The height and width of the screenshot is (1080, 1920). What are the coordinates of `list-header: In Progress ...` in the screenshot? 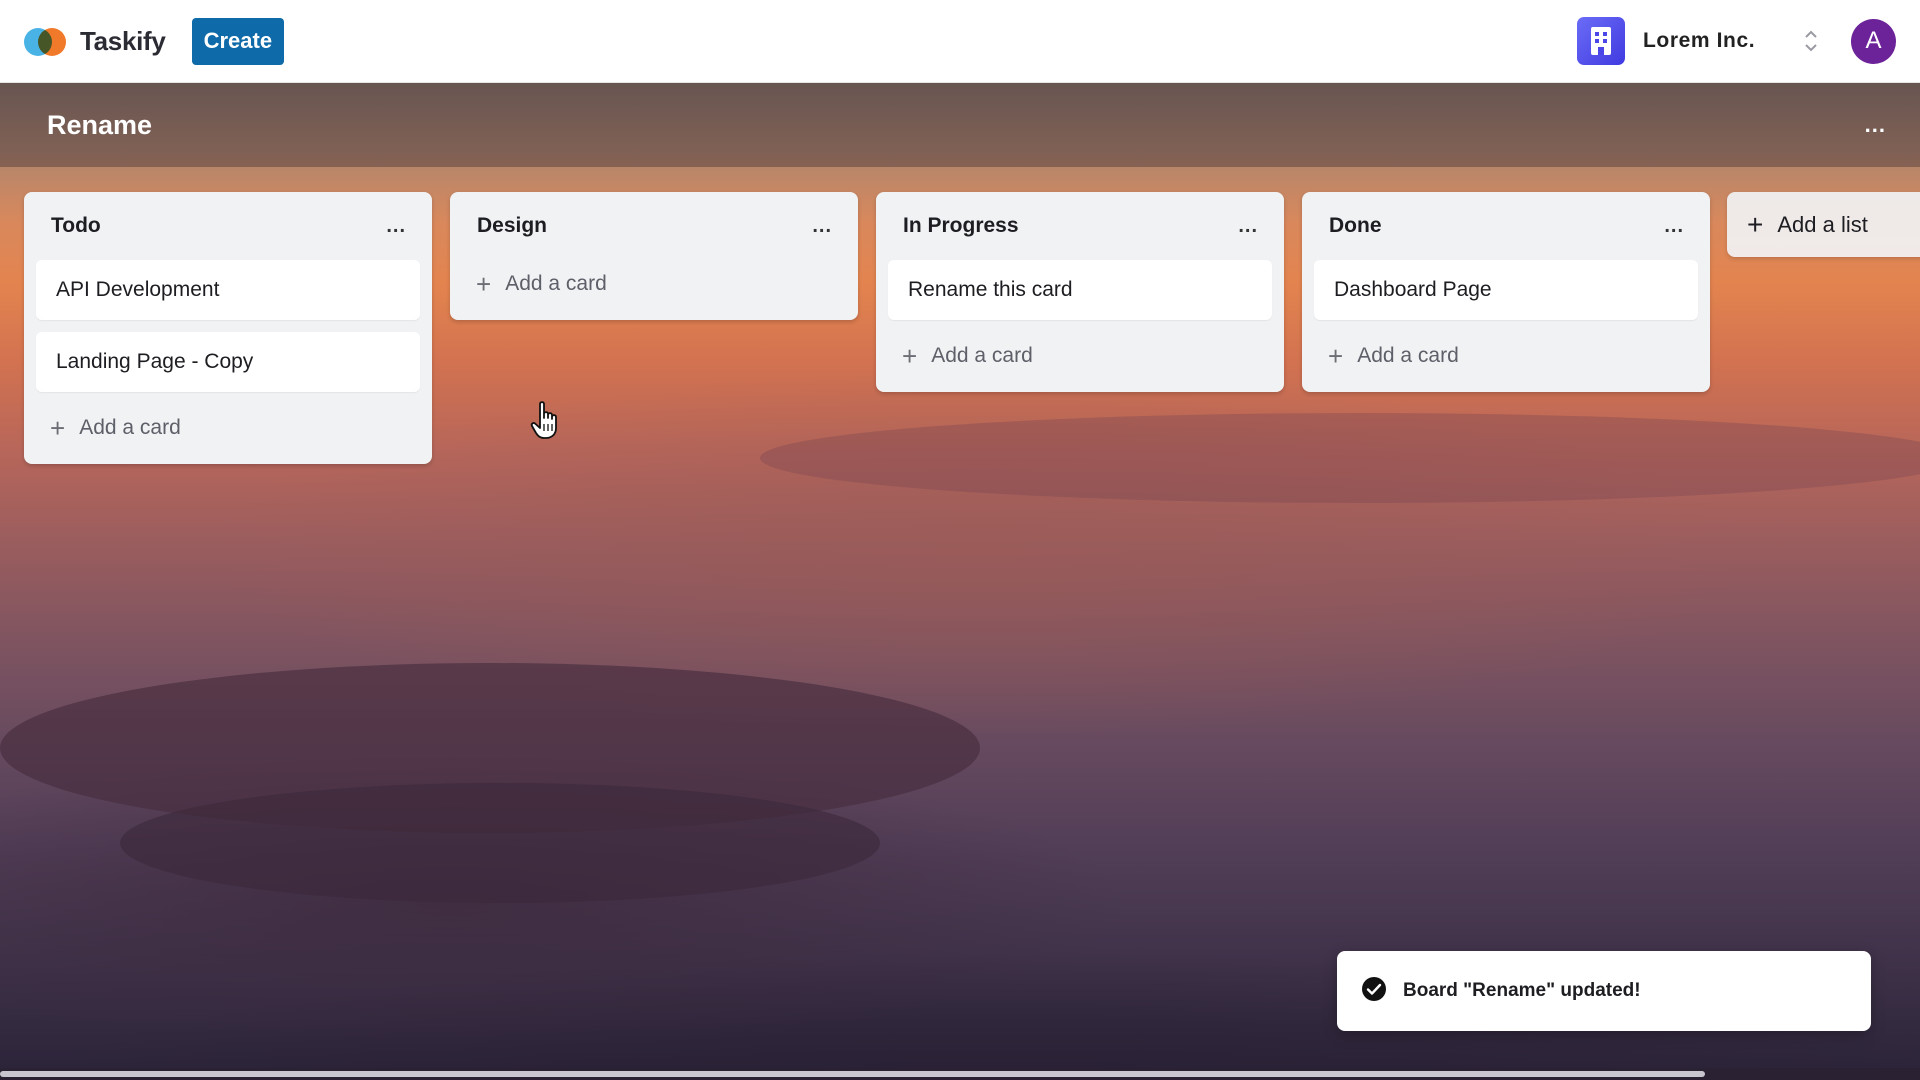 It's located at (1080, 226).